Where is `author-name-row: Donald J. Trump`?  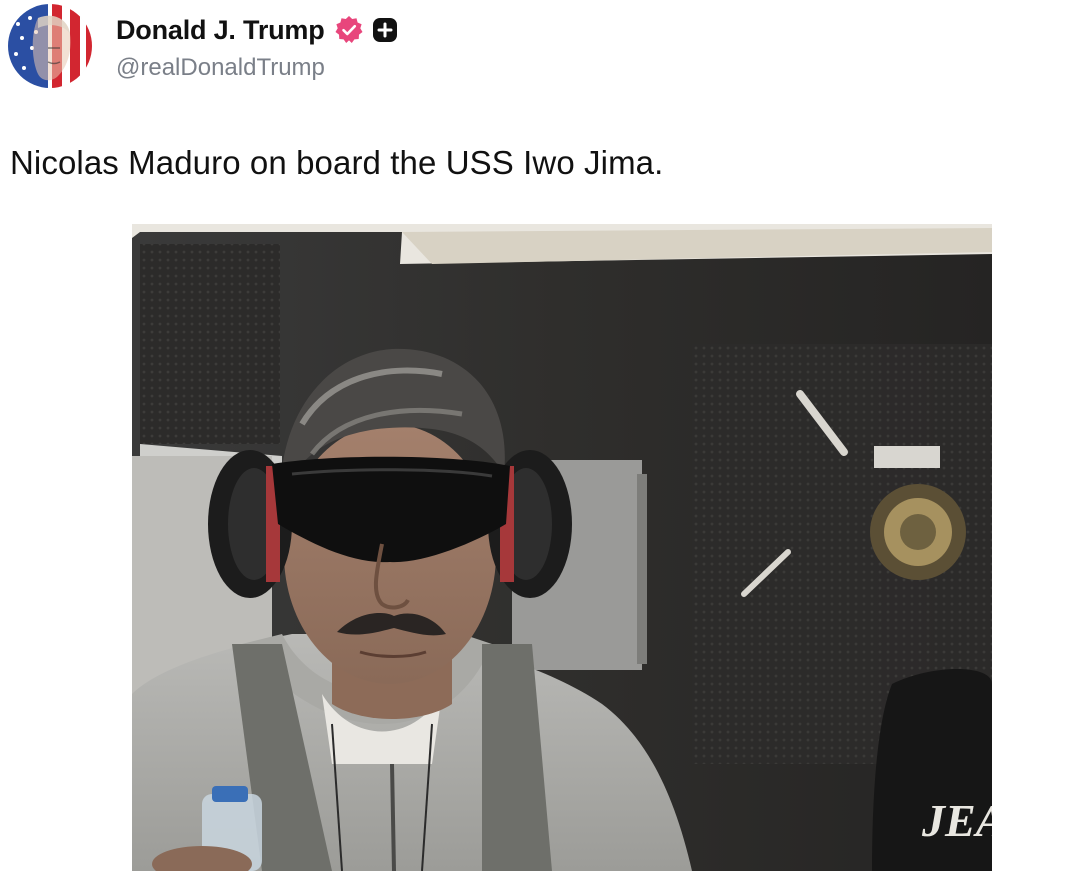 author-name-row: Donald J. Trump is located at coordinates (257, 30).